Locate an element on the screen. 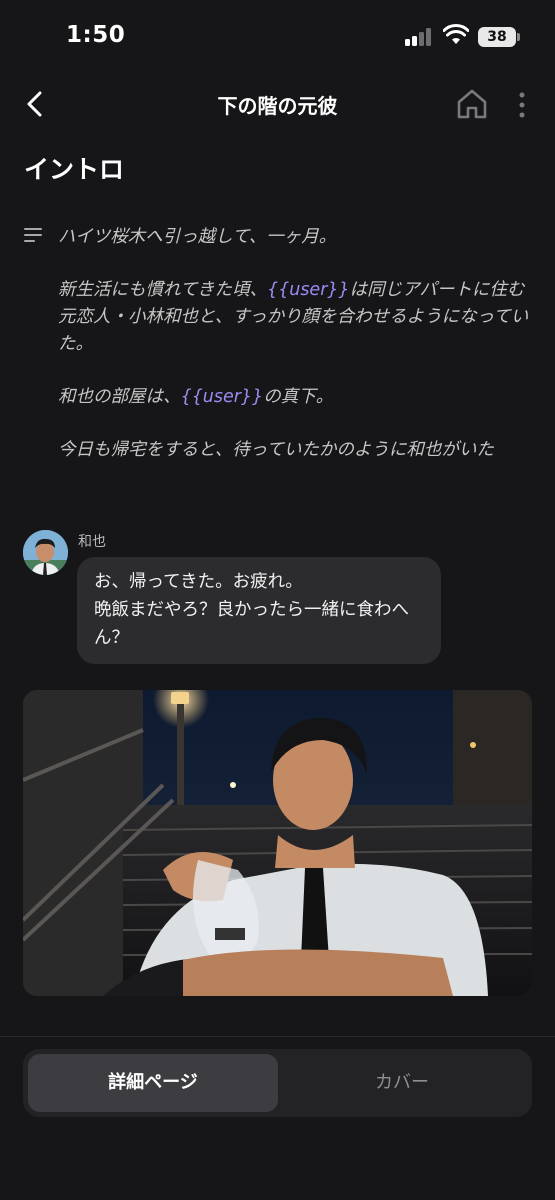  message-line: お、帰ってきた。お疲れ。 is located at coordinates (198, 582).